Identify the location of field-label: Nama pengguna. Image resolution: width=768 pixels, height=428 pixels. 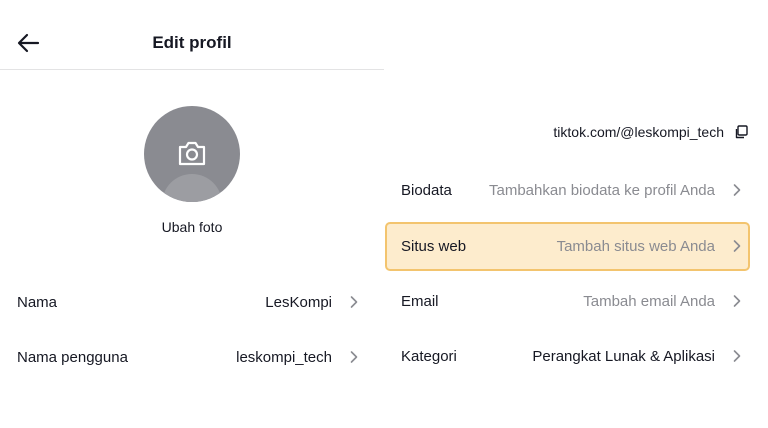
(72, 357).